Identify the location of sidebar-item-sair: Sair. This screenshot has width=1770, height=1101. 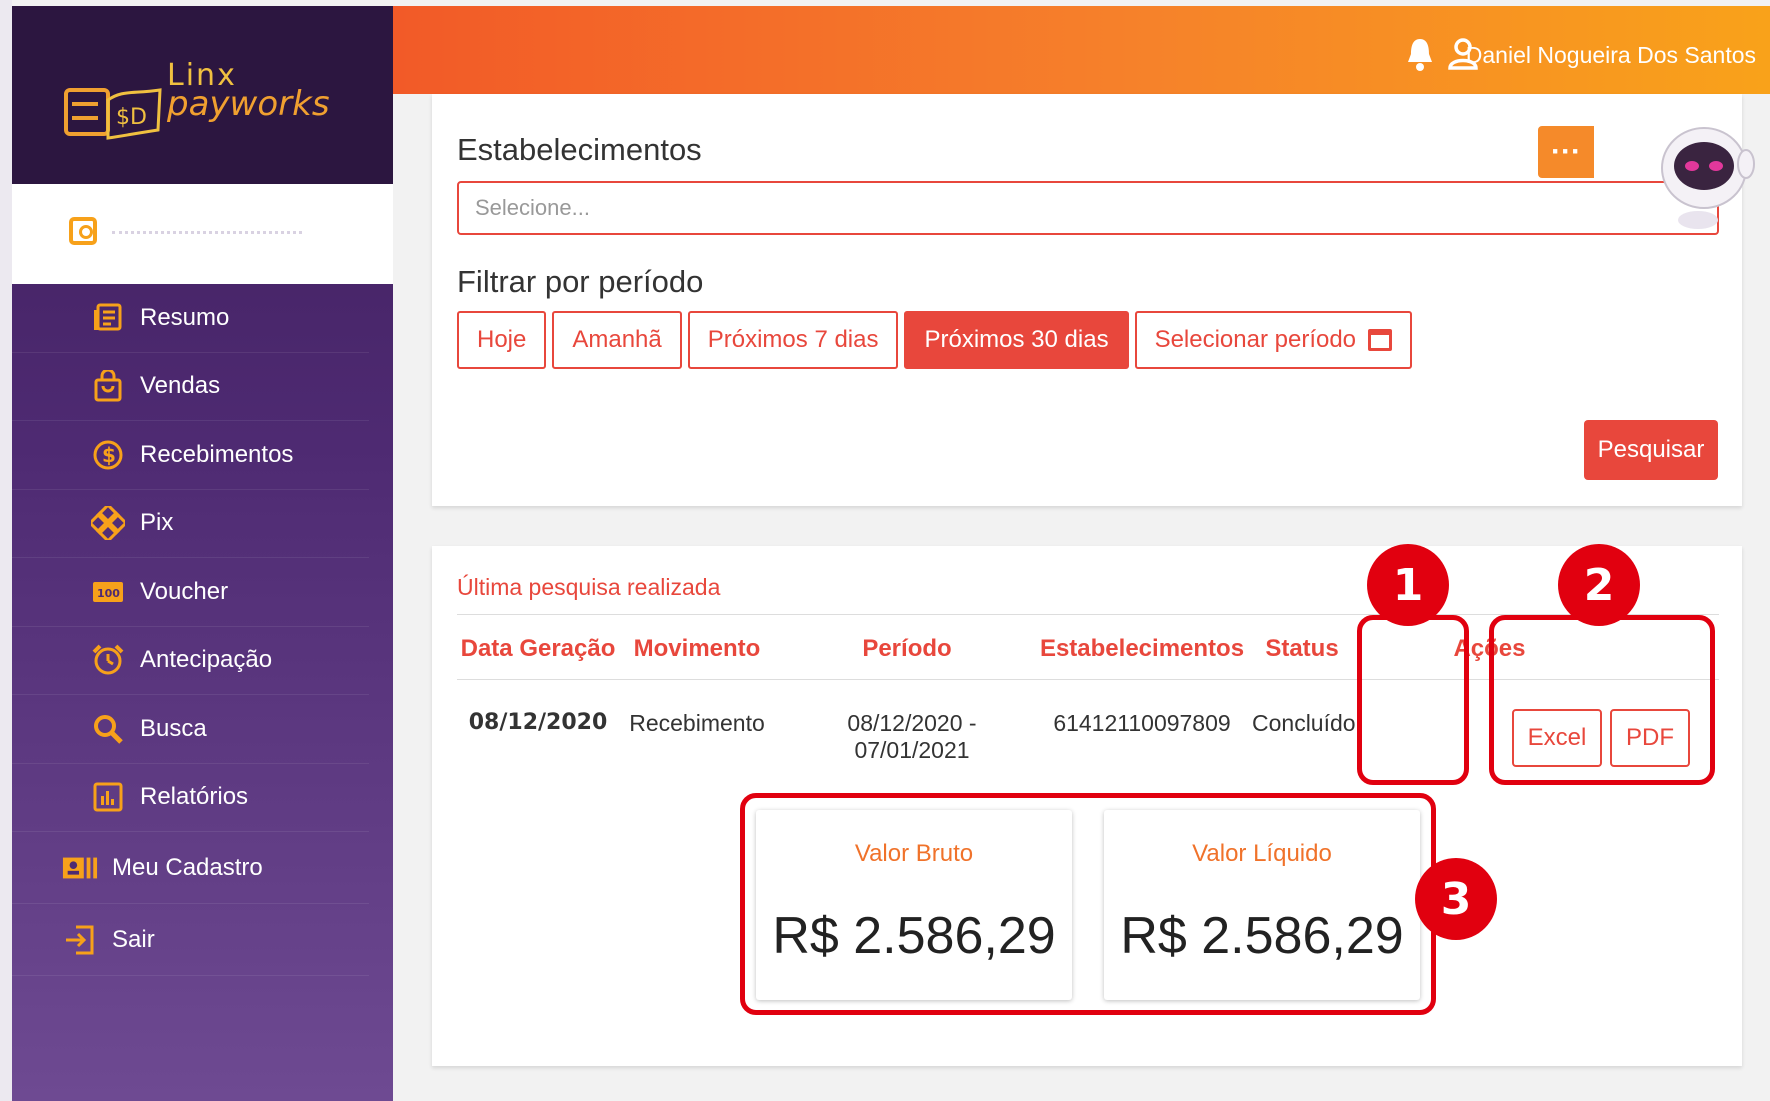
(190, 940).